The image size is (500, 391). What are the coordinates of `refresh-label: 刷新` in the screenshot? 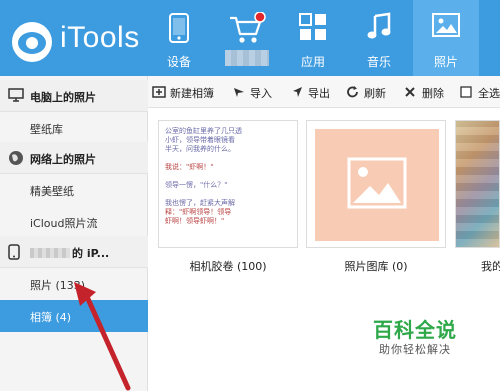 It's located at (375, 93).